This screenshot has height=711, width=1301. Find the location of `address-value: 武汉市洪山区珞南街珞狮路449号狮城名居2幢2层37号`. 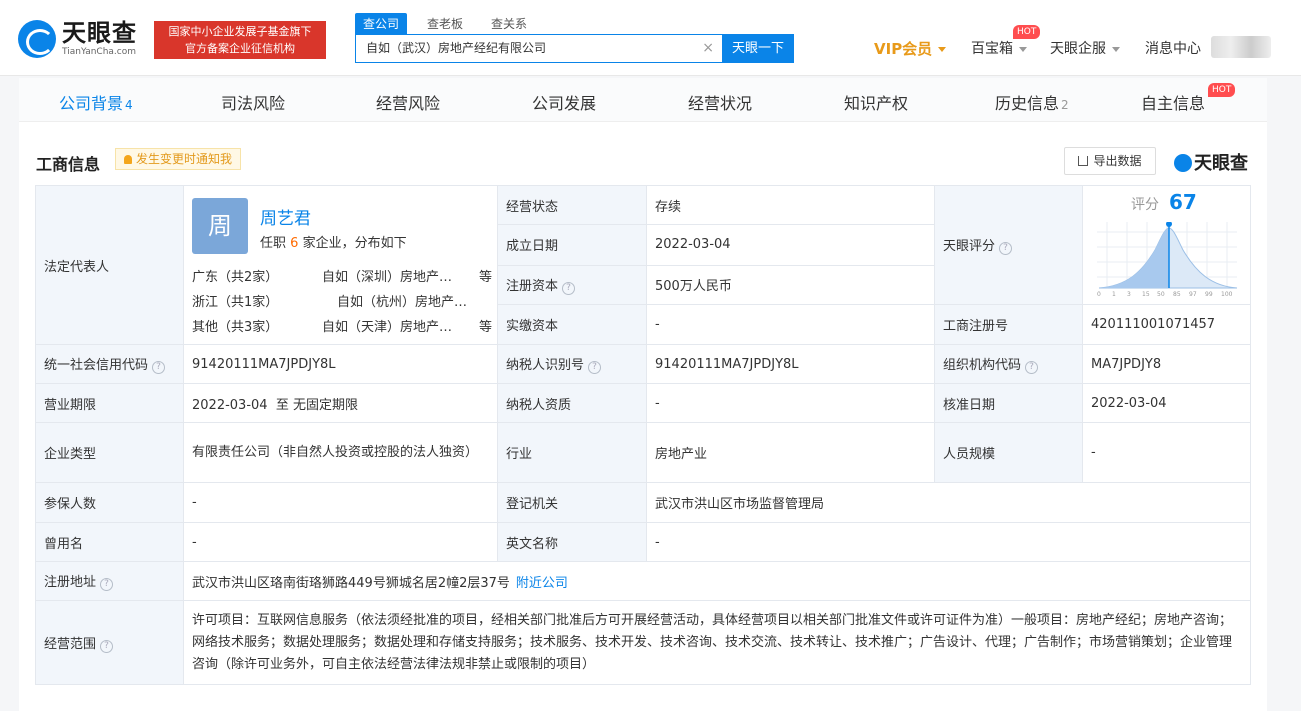

address-value: 武汉市洪山区珞南街珞狮路449号狮城名居2幢2层37号 is located at coordinates (351, 583).